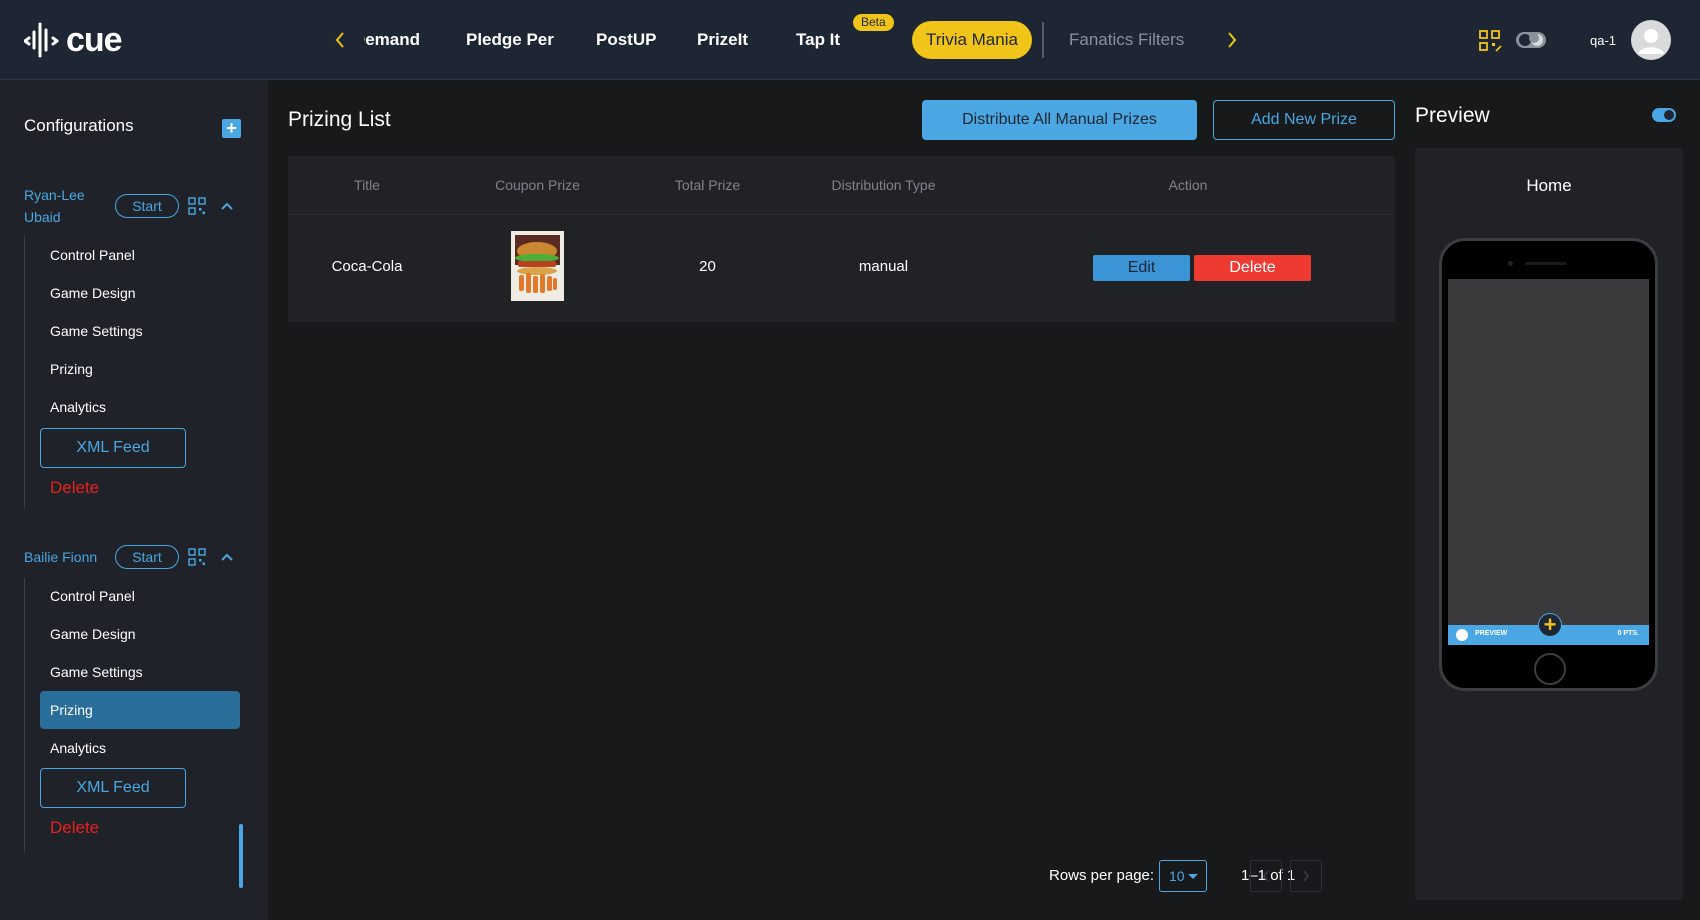  Describe the element at coordinates (367, 185) in the screenshot. I see `column-header-title: Title` at that location.